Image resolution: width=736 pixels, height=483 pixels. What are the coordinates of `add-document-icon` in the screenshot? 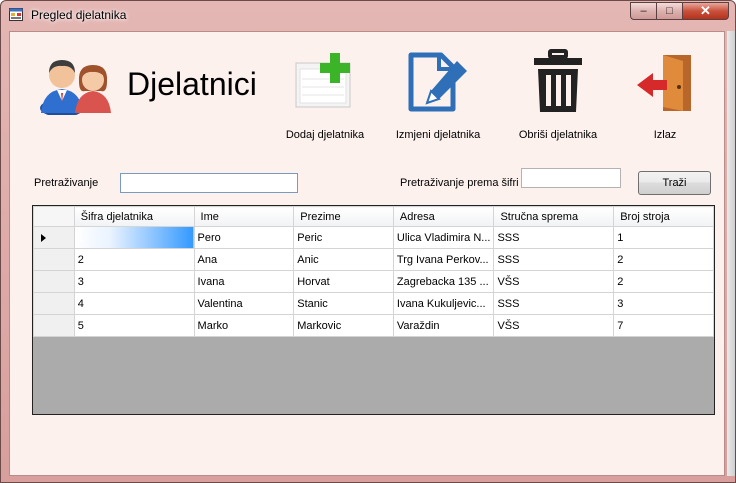 It's located at (323, 80).